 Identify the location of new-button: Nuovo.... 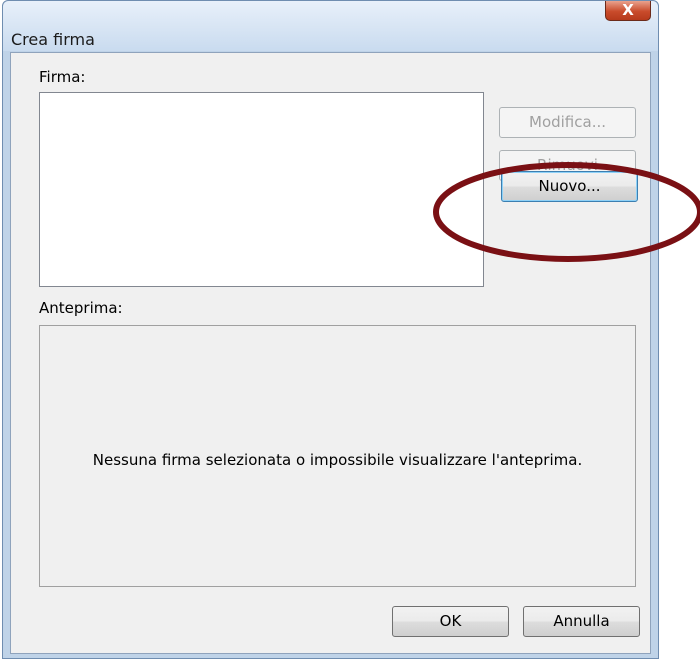
(569, 186).